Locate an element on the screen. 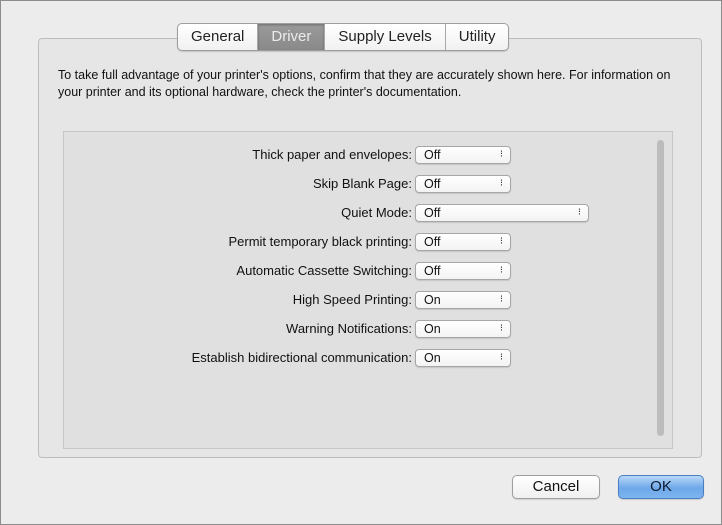  thick-paper-popup: Off ⁝ is located at coordinates (463, 155).